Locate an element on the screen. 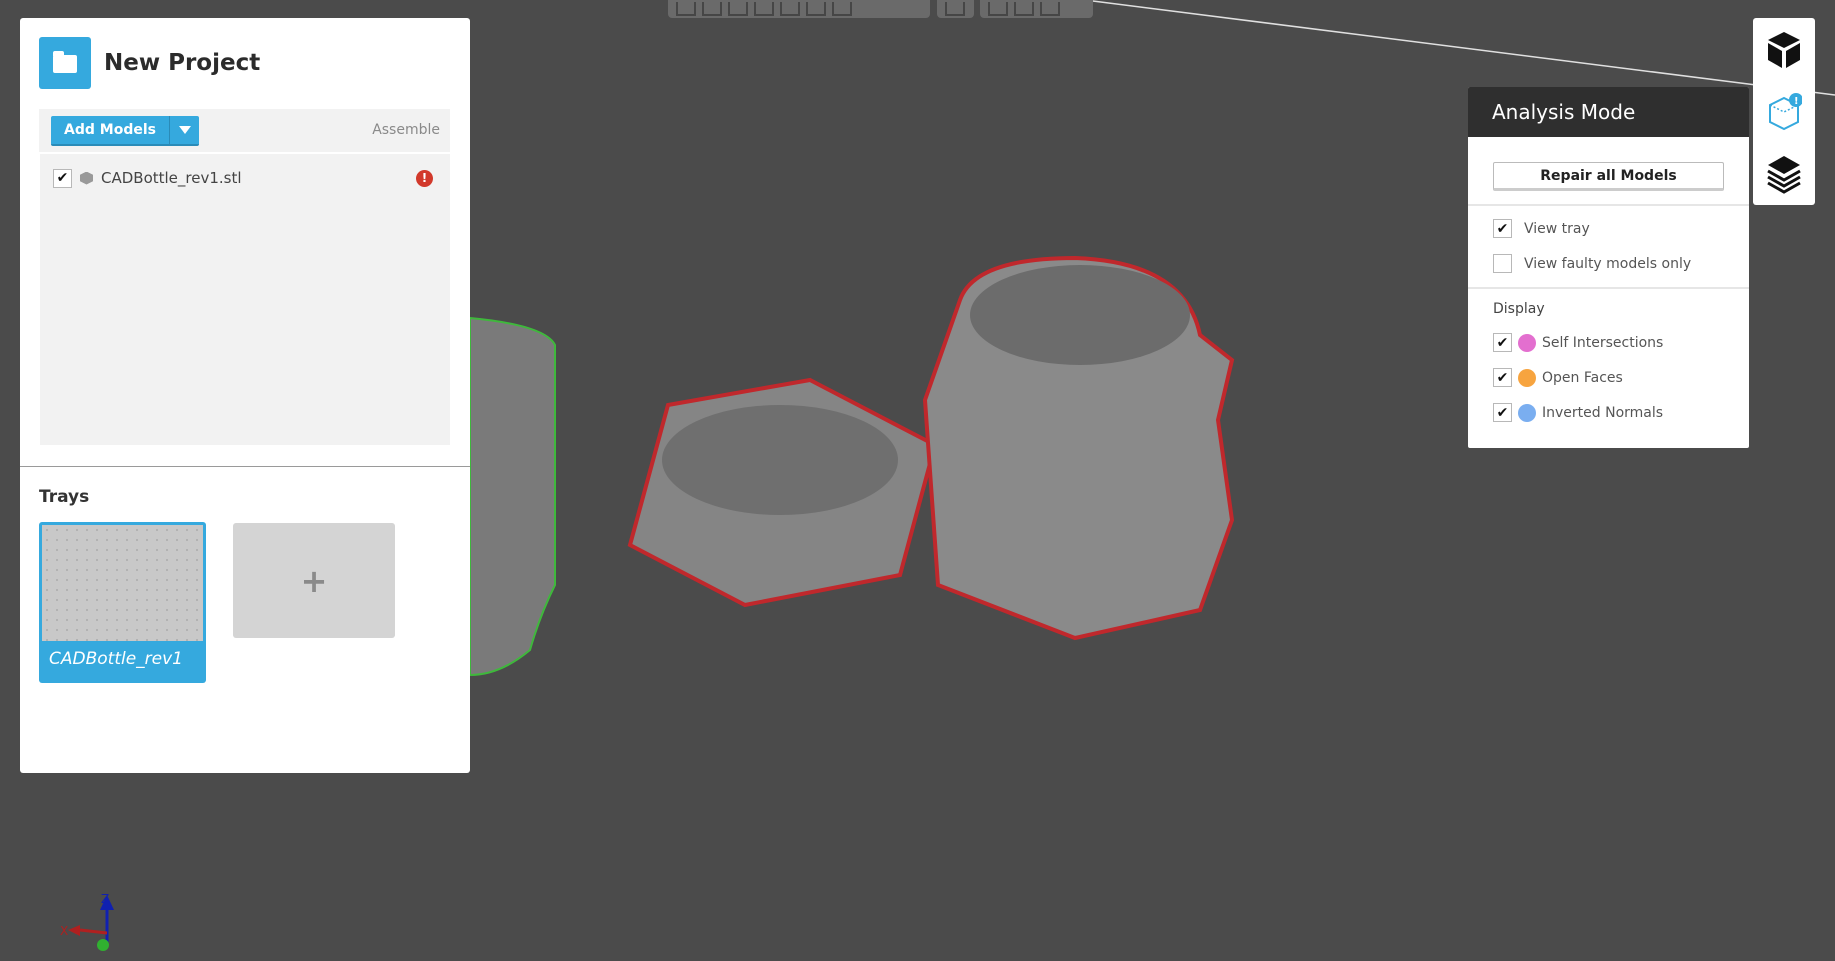 Image resolution: width=1835 pixels, height=961 pixels. zoom-fit-icon is located at coordinates (998, 9).